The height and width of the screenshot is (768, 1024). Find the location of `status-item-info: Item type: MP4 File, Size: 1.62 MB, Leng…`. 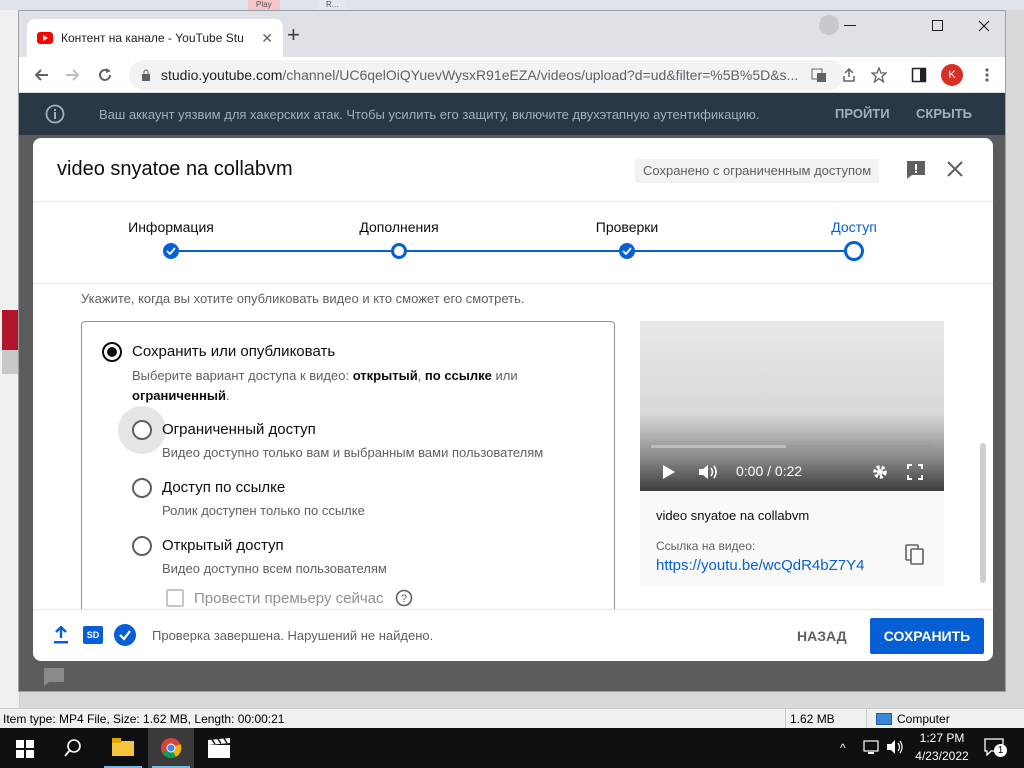

status-item-info: Item type: MP4 File, Size: 1.62 MB, Leng… is located at coordinates (144, 719).